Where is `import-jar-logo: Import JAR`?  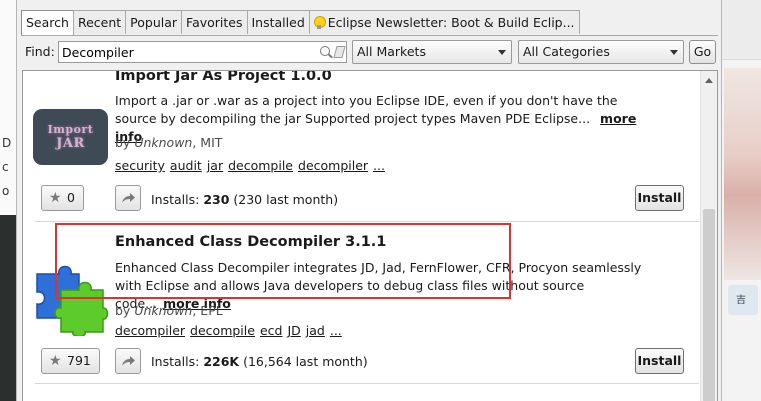
import-jar-logo: Import JAR is located at coordinates (70, 137).